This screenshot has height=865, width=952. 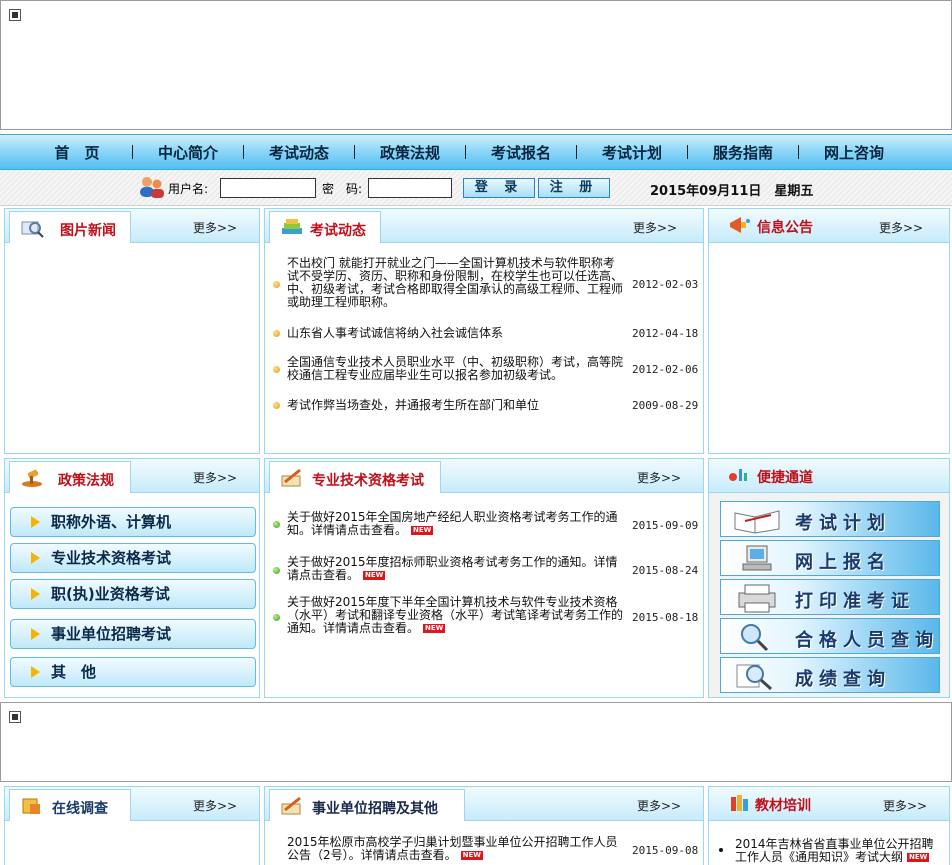 What do you see at coordinates (632, 152) in the screenshot?
I see `nav-exam-plan: 考试计划` at bounding box center [632, 152].